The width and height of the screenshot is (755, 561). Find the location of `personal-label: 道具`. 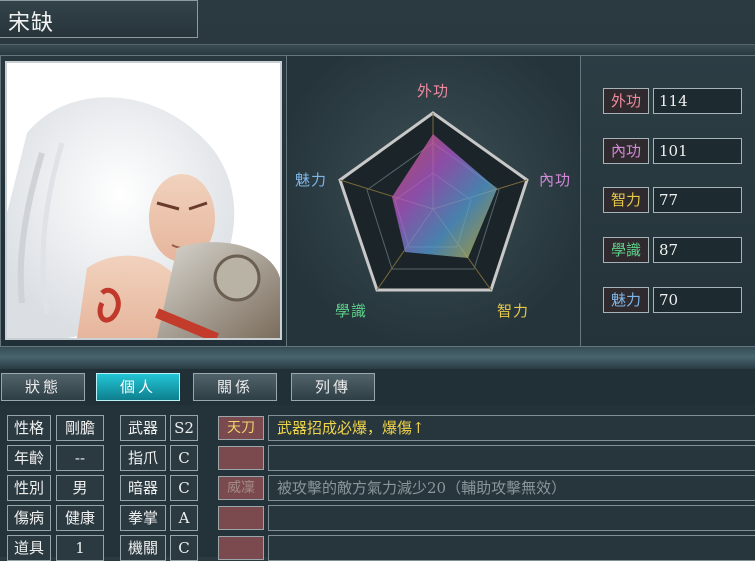

personal-label: 道具 is located at coordinates (29, 548).